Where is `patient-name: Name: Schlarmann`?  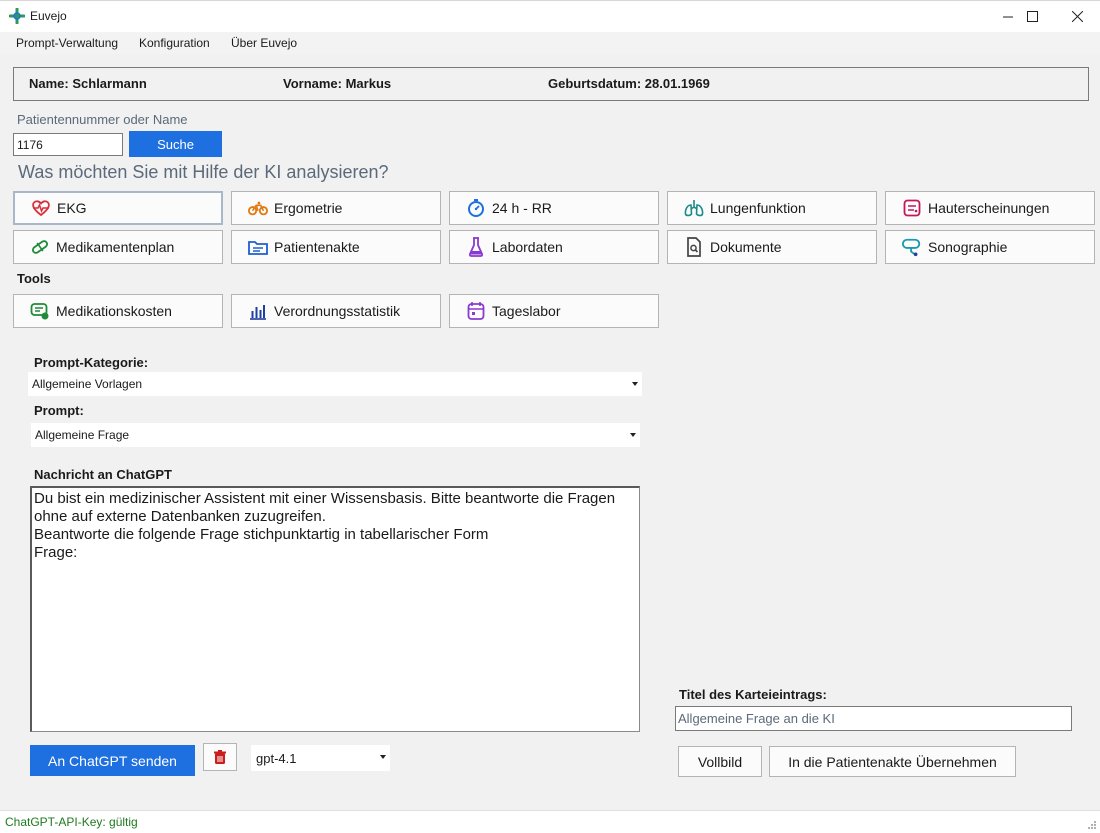 patient-name: Name: Schlarmann is located at coordinates (88, 83).